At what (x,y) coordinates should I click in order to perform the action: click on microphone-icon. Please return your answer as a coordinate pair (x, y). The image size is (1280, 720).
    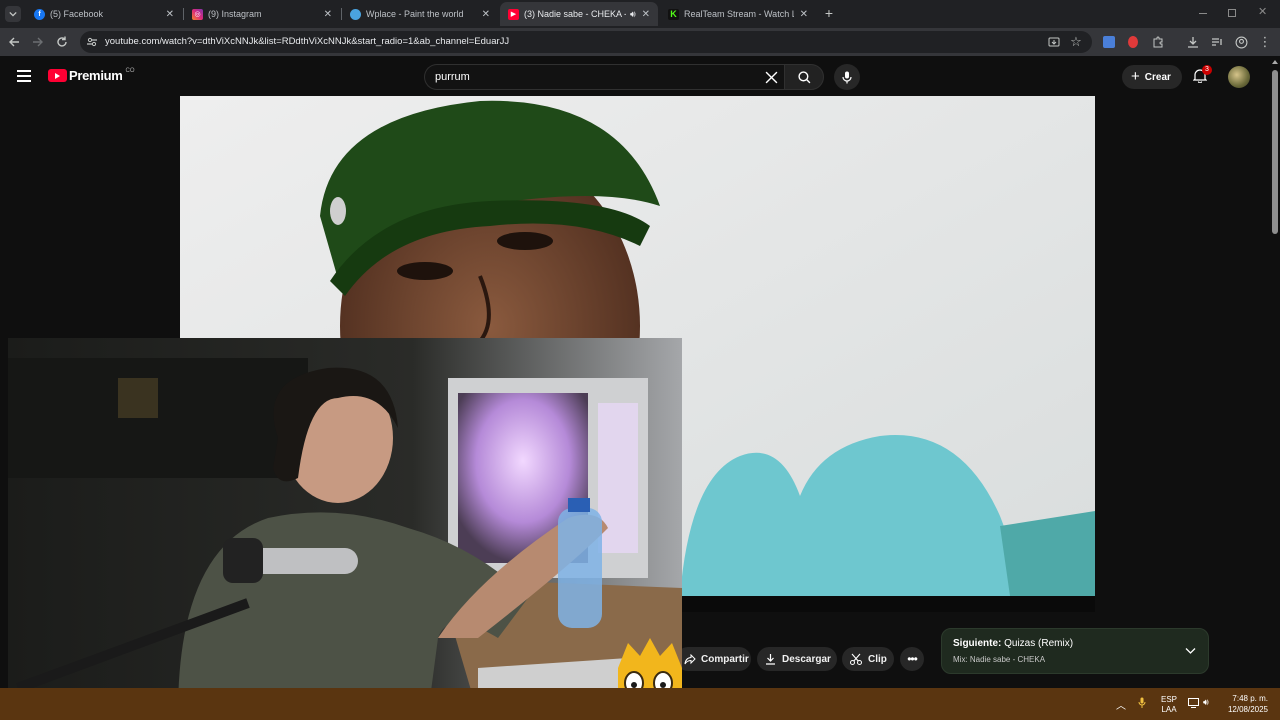
    Looking at the image, I should click on (847, 77).